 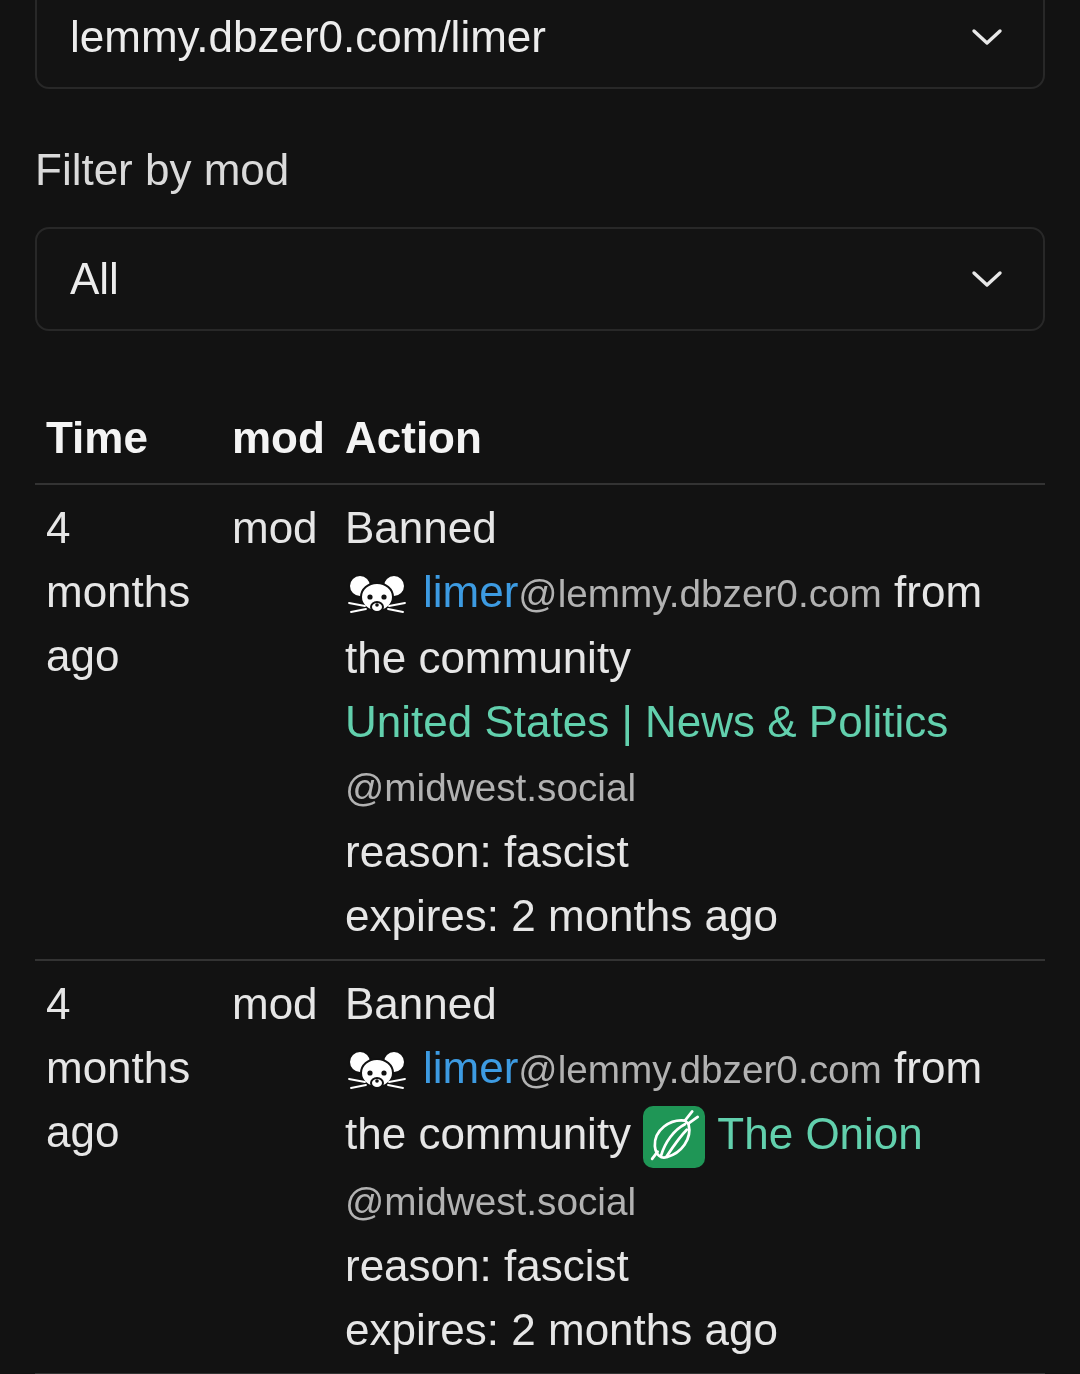 What do you see at coordinates (540, 279) in the screenshot?
I see `dropdown-select: All` at bounding box center [540, 279].